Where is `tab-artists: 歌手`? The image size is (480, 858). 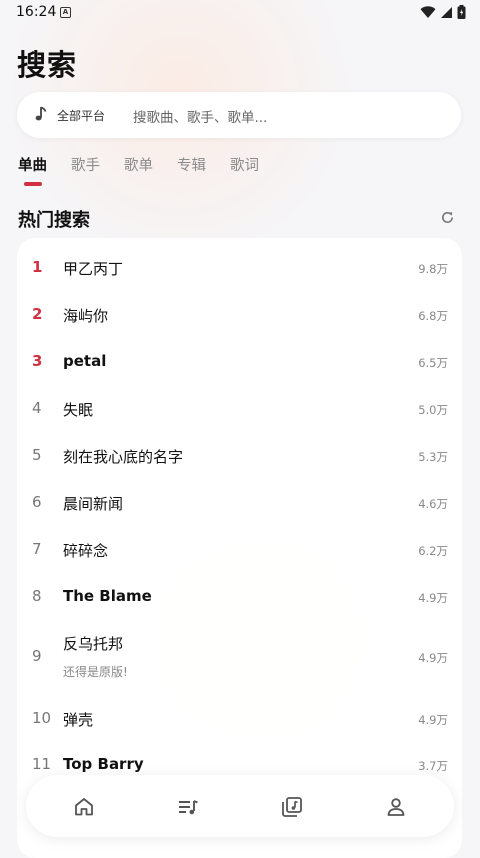
tab-artists: 歌手 is located at coordinates (85, 164).